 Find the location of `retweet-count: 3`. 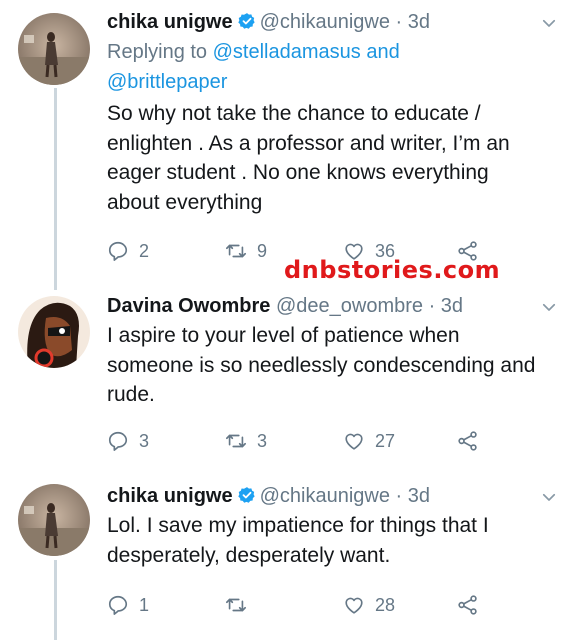

retweet-count: 3 is located at coordinates (262, 440).